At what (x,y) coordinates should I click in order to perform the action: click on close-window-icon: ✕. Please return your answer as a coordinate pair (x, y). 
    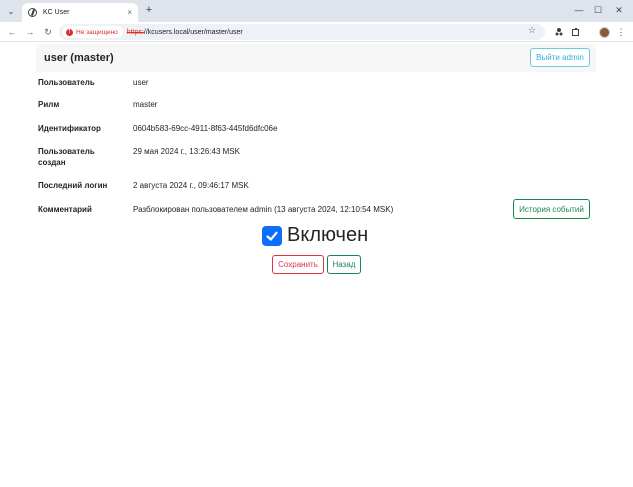
    Looking at the image, I should click on (619, 10).